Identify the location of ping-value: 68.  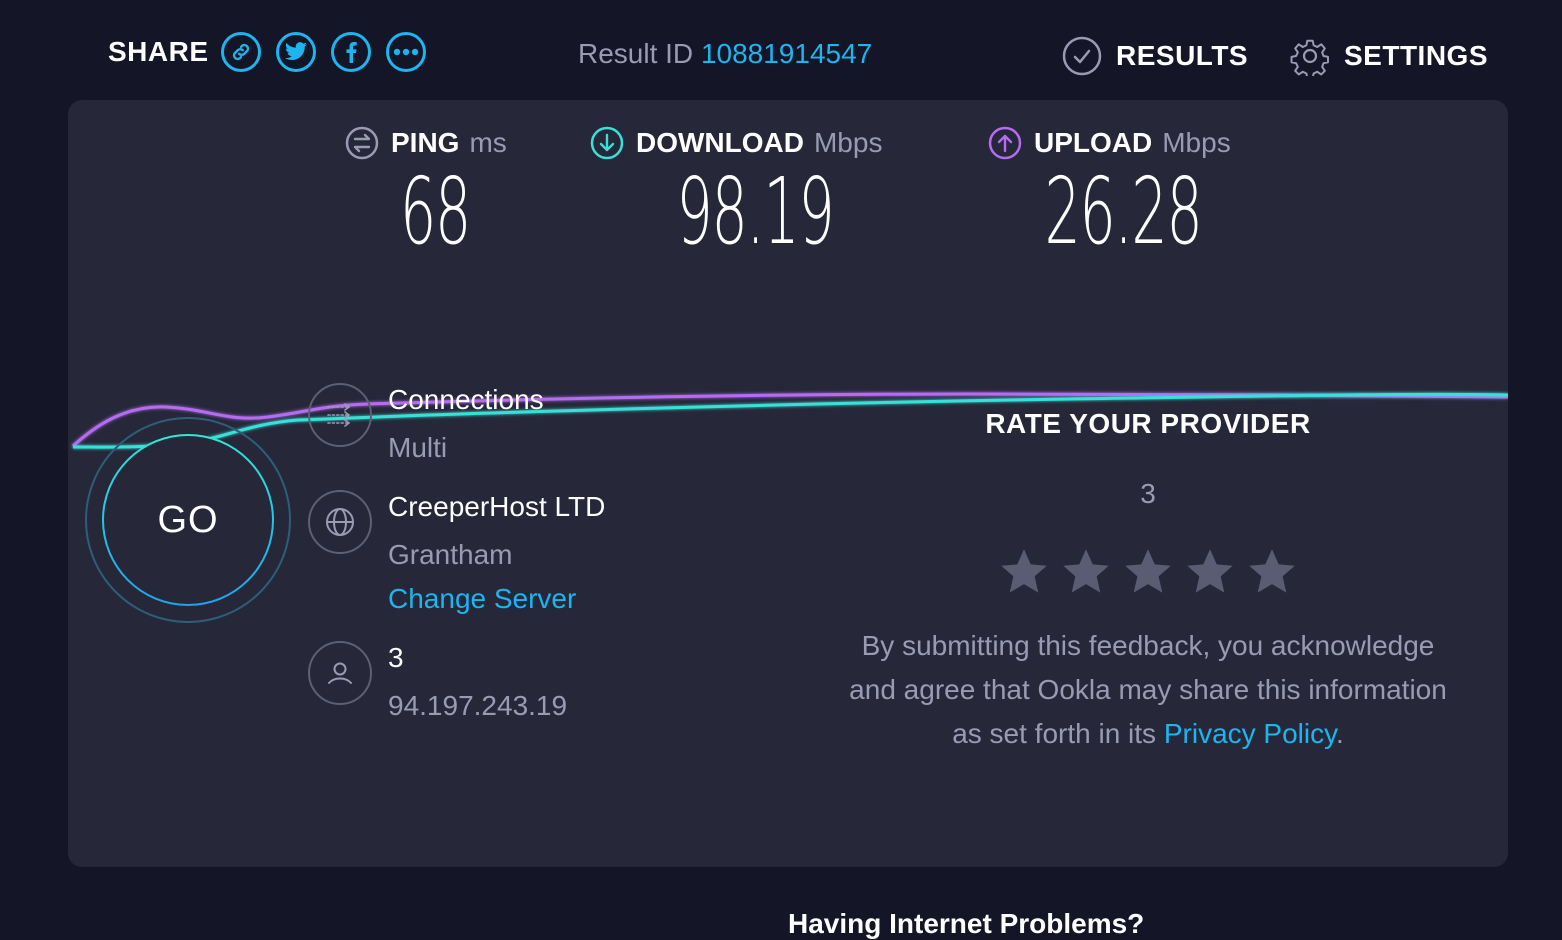
(435, 211).